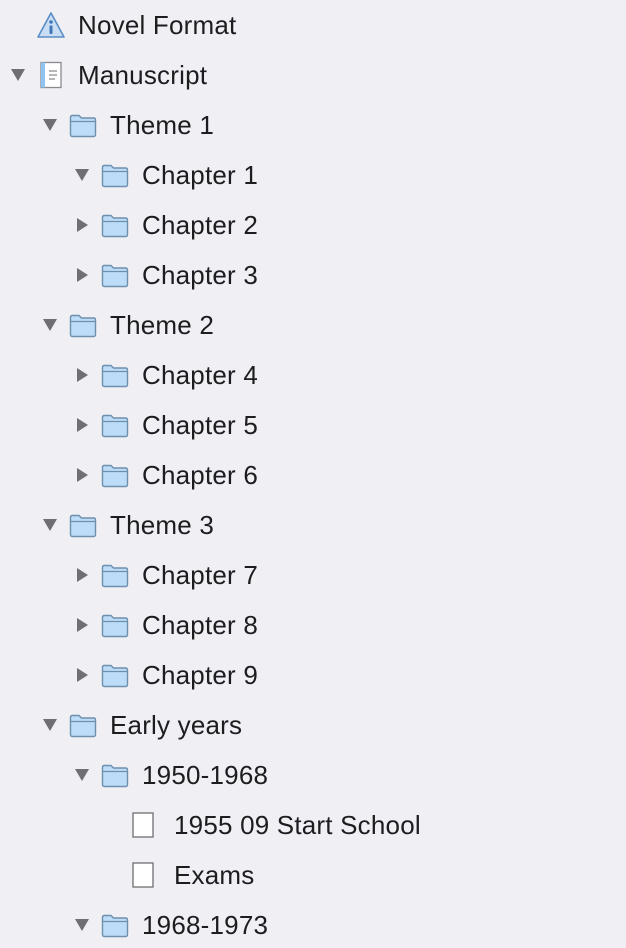 The height and width of the screenshot is (948, 626). Describe the element at coordinates (143, 75) in the screenshot. I see `binder-item-label: Manuscript` at that location.